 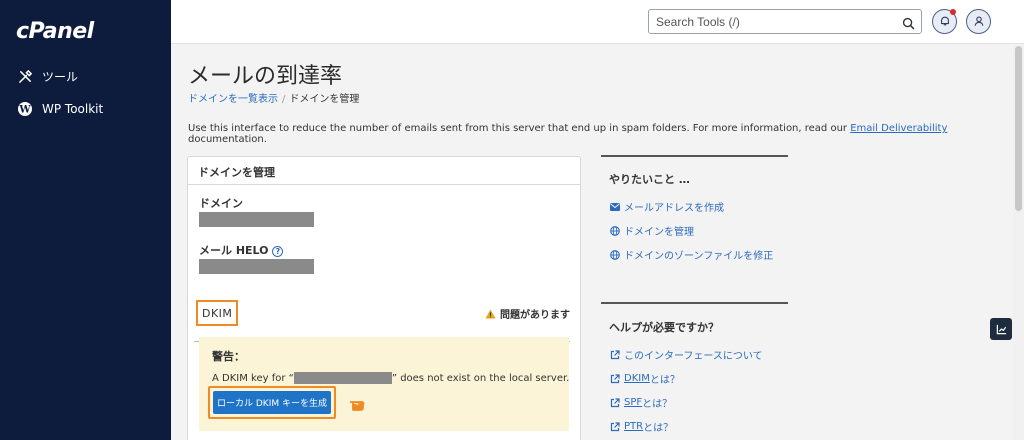 What do you see at coordinates (490, 313) in the screenshot?
I see `warning-icon` at bounding box center [490, 313].